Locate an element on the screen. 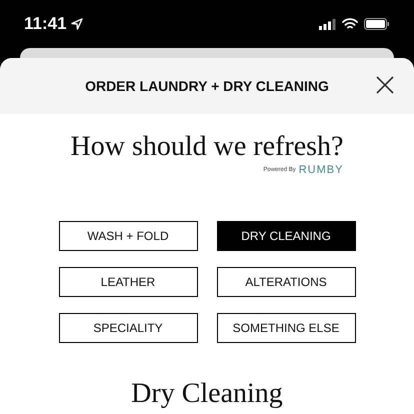  option-button: SPECIALITY is located at coordinates (128, 327).